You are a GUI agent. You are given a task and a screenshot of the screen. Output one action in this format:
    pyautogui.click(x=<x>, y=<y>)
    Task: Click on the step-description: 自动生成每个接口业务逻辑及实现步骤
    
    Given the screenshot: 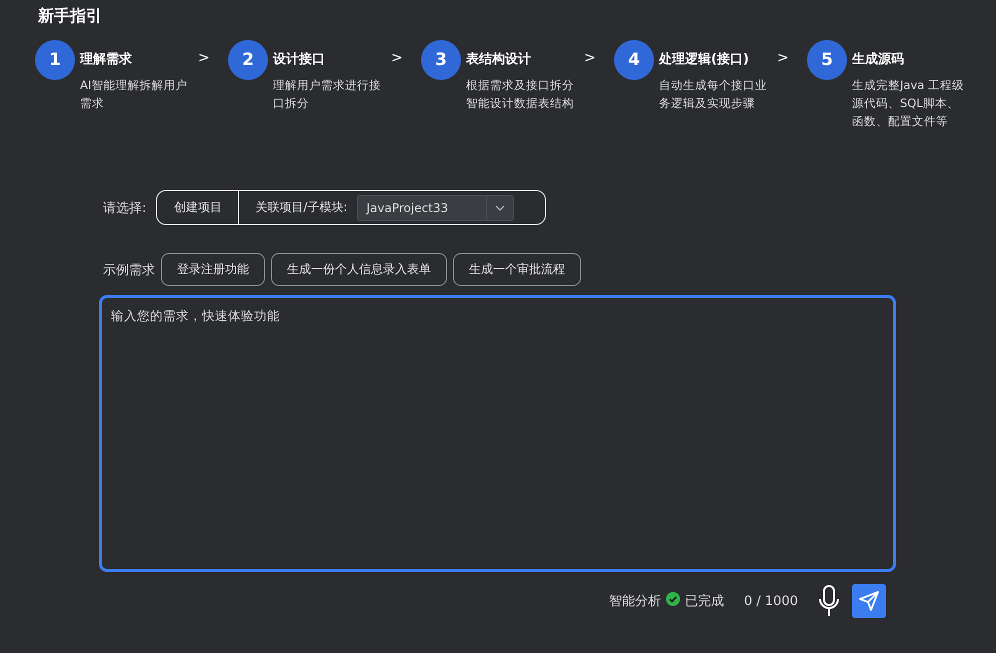 What is the action you would take?
    pyautogui.click(x=713, y=94)
    